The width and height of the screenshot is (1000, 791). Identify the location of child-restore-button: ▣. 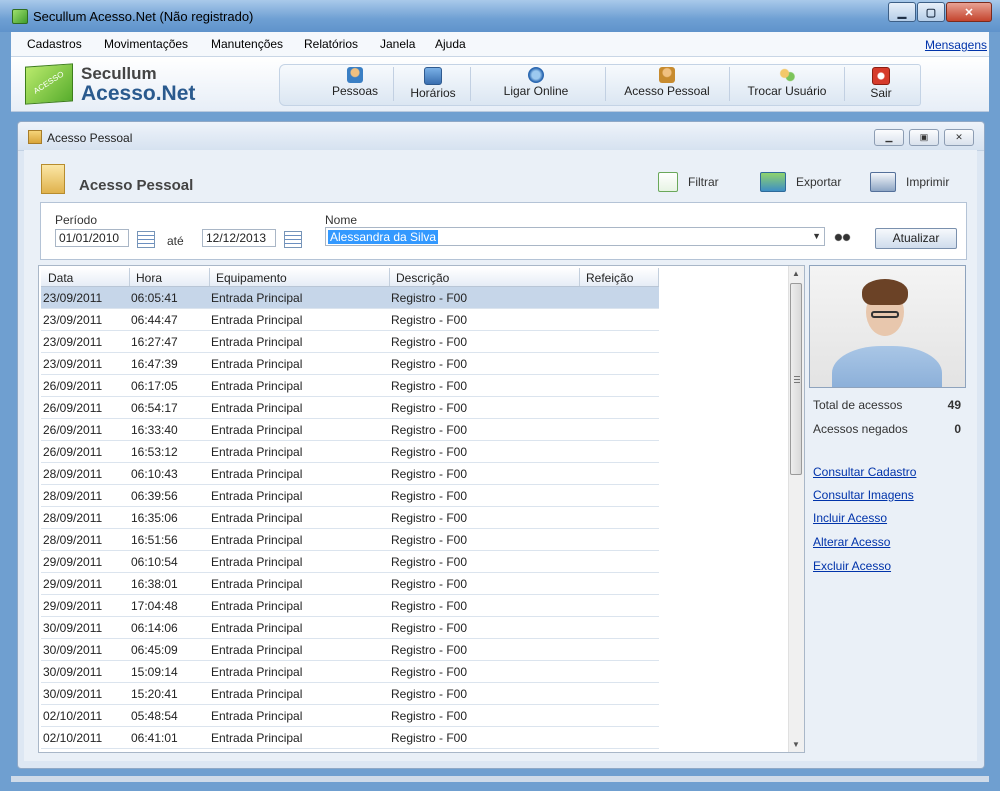
(924, 137).